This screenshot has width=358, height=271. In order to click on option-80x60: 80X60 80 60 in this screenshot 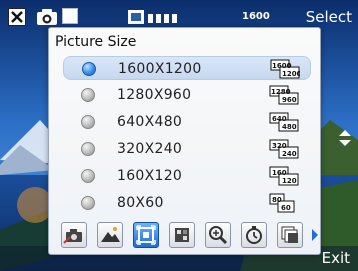, I will do `click(187, 203)`.